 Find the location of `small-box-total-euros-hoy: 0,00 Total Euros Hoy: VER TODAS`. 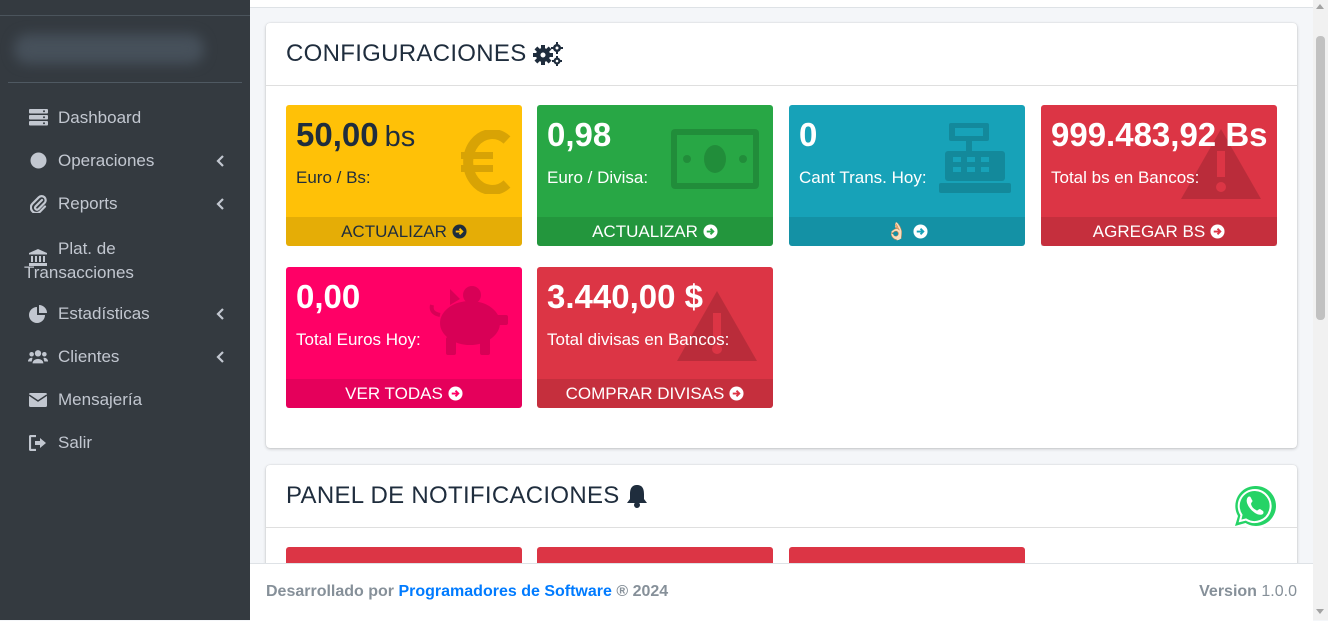

small-box-total-euros-hoy: 0,00 Total Euros Hoy: VER TODAS is located at coordinates (404, 337).